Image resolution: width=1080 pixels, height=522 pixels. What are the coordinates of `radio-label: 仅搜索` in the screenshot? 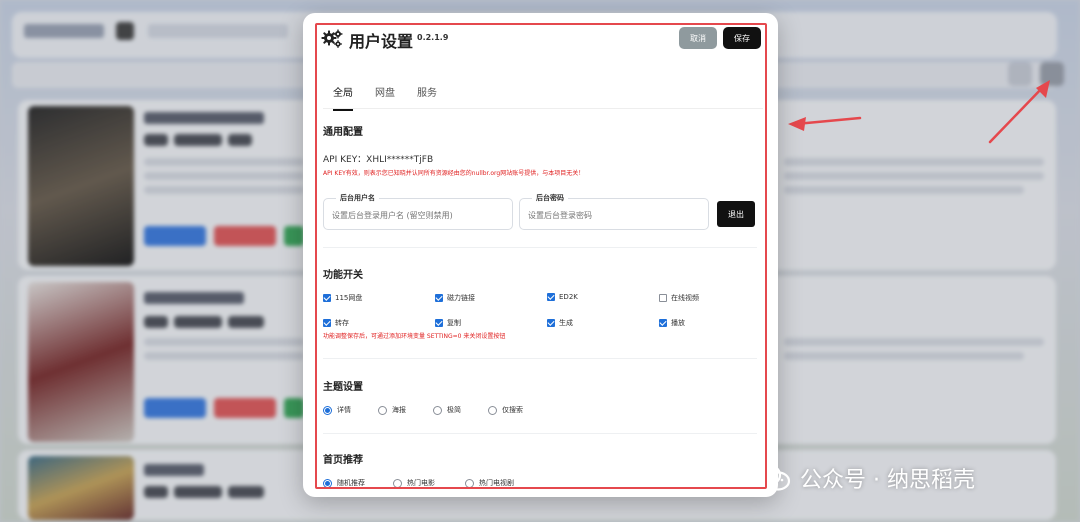 It's located at (512, 410).